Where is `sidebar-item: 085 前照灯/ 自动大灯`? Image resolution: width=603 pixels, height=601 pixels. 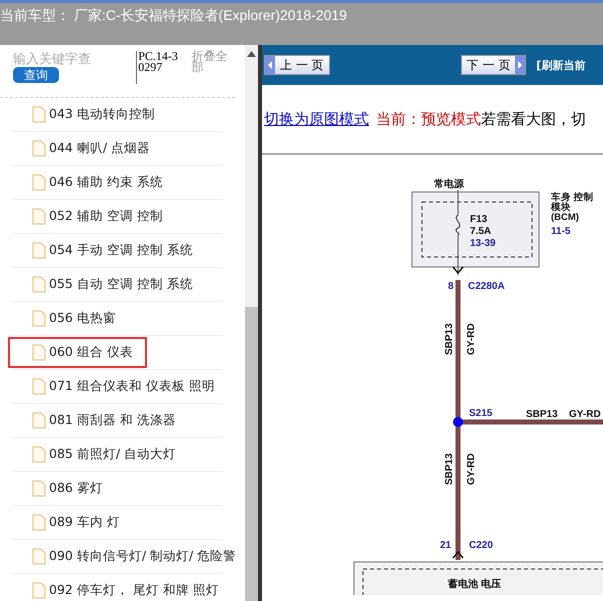 sidebar-item: 085 前照灯/ 自动大灯 is located at coordinates (96, 454).